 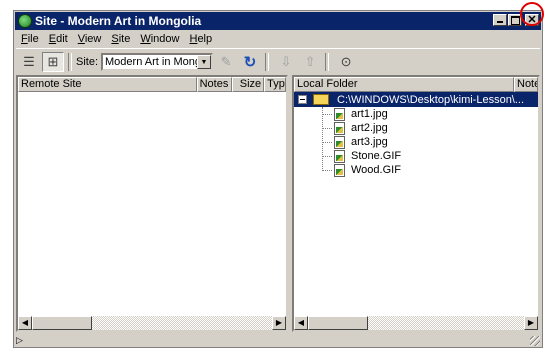 I want to click on refresh-icon: ↻, so click(x=250, y=62).